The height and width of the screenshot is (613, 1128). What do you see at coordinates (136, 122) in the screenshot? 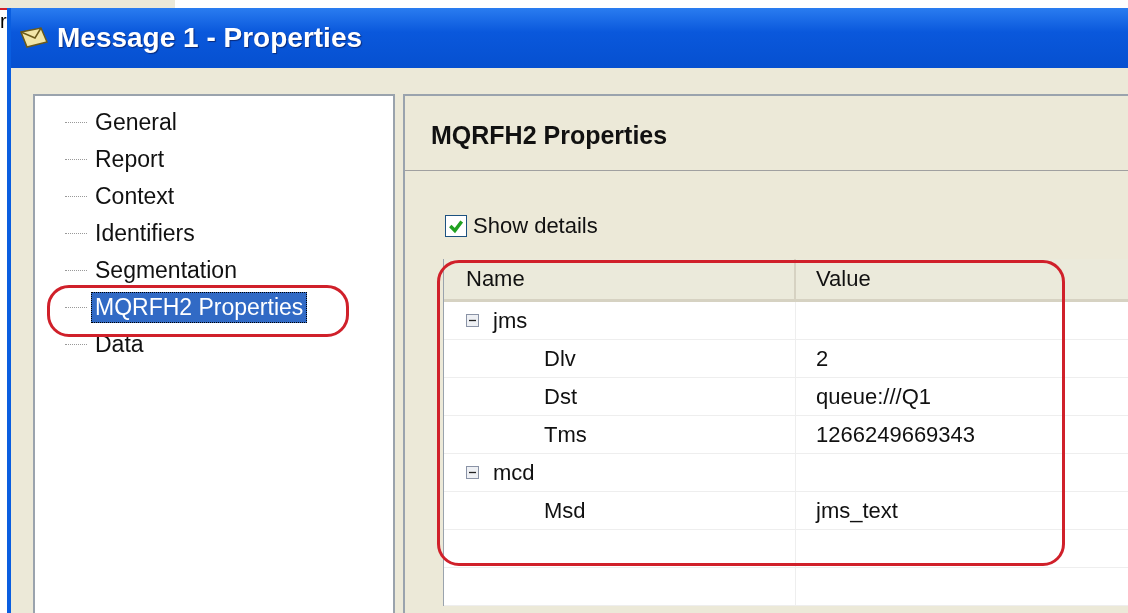
I see `tree-item: General` at bounding box center [136, 122].